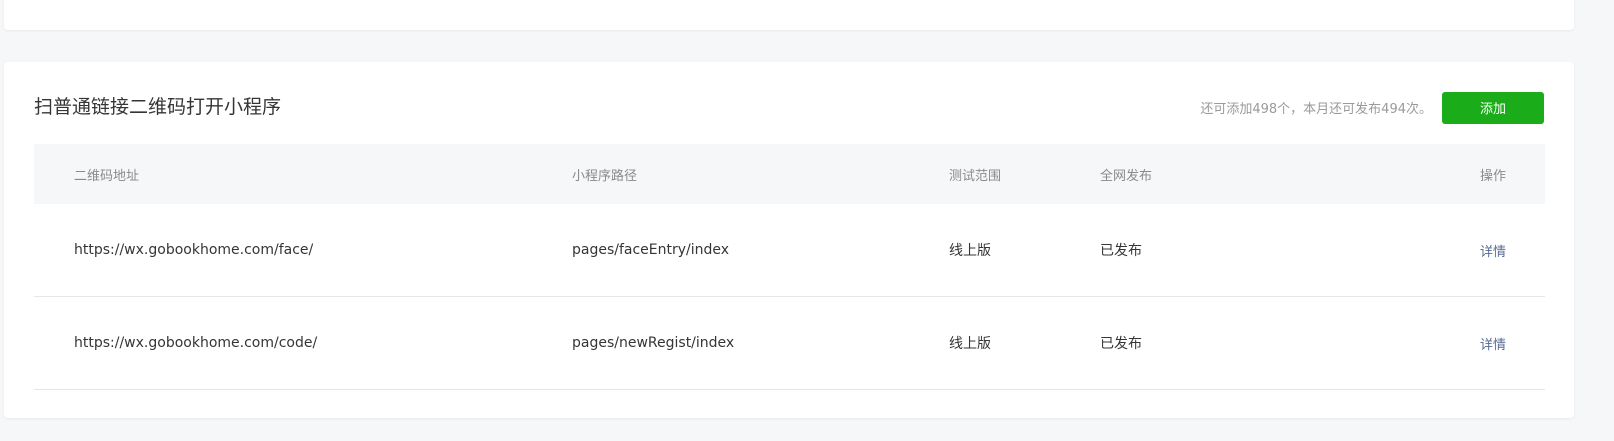 The width and height of the screenshot is (1614, 441). I want to click on section-title: 扫普通链接二维码打开小程序, so click(158, 107).